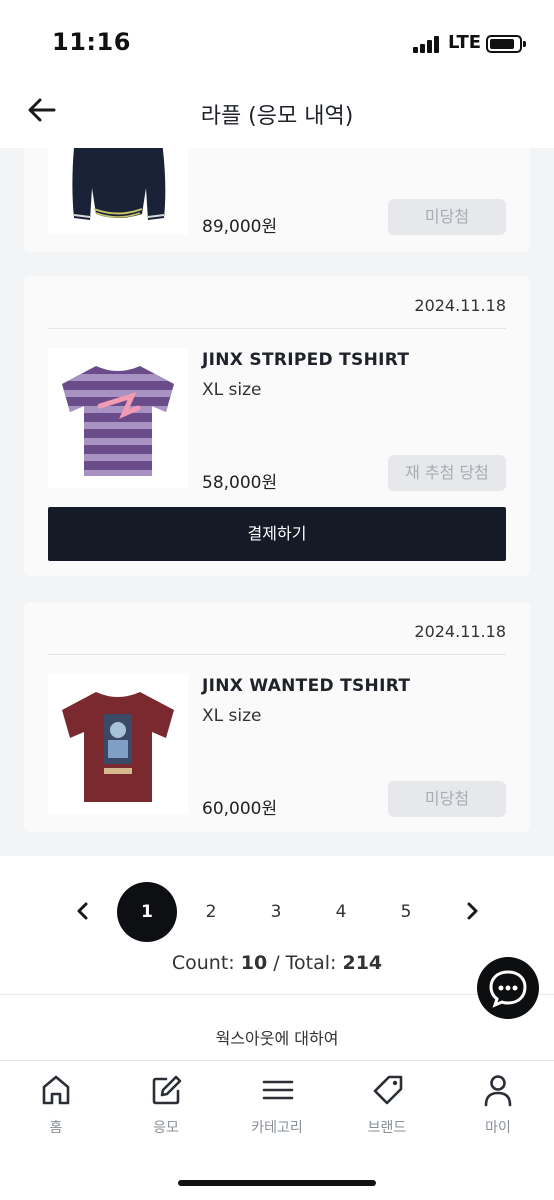 The height and width of the screenshot is (1200, 554). Describe the element at coordinates (278, 1090) in the screenshot. I see `menu-icon` at that location.